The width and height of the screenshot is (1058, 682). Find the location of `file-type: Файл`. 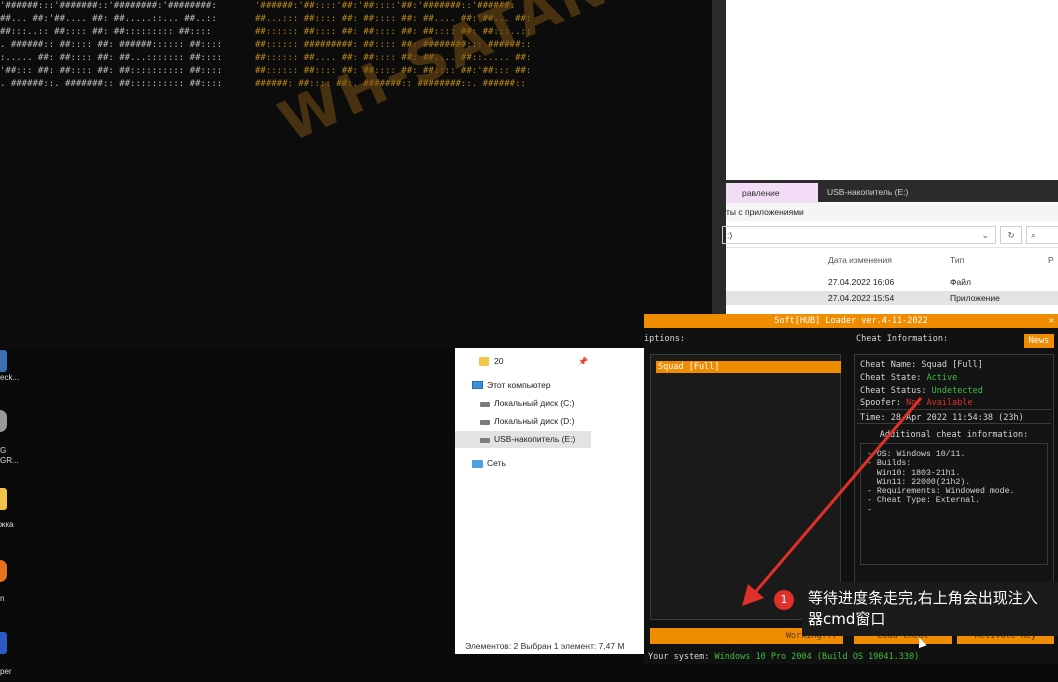

file-type: Файл is located at coordinates (960, 282).